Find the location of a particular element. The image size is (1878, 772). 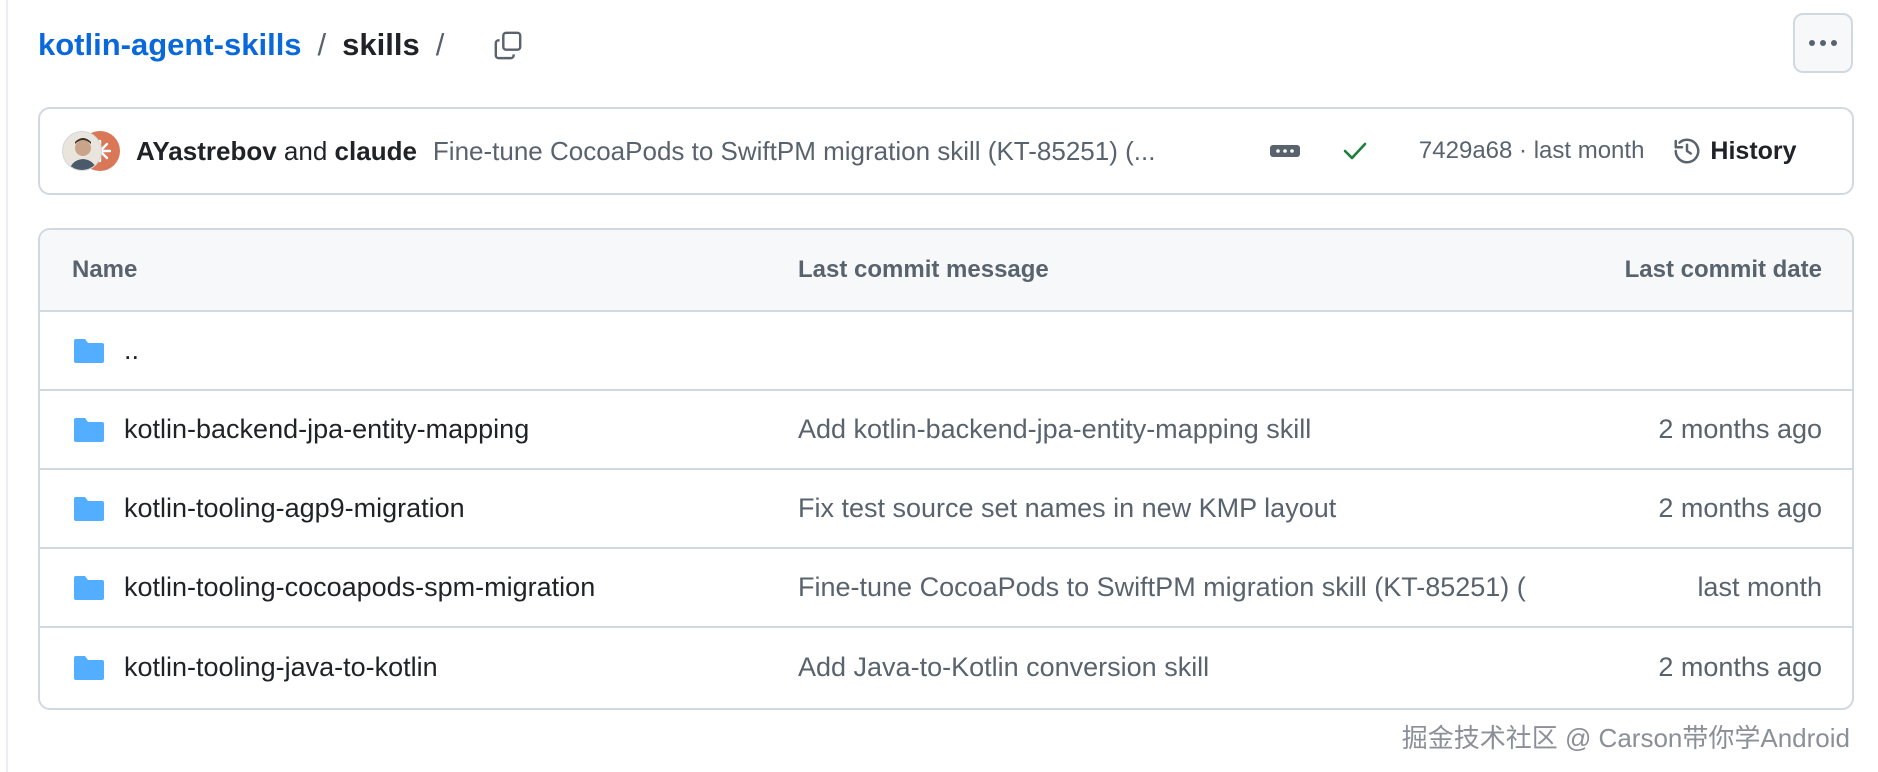

header-last-commit-message: Last commit message is located at coordinates (923, 269).